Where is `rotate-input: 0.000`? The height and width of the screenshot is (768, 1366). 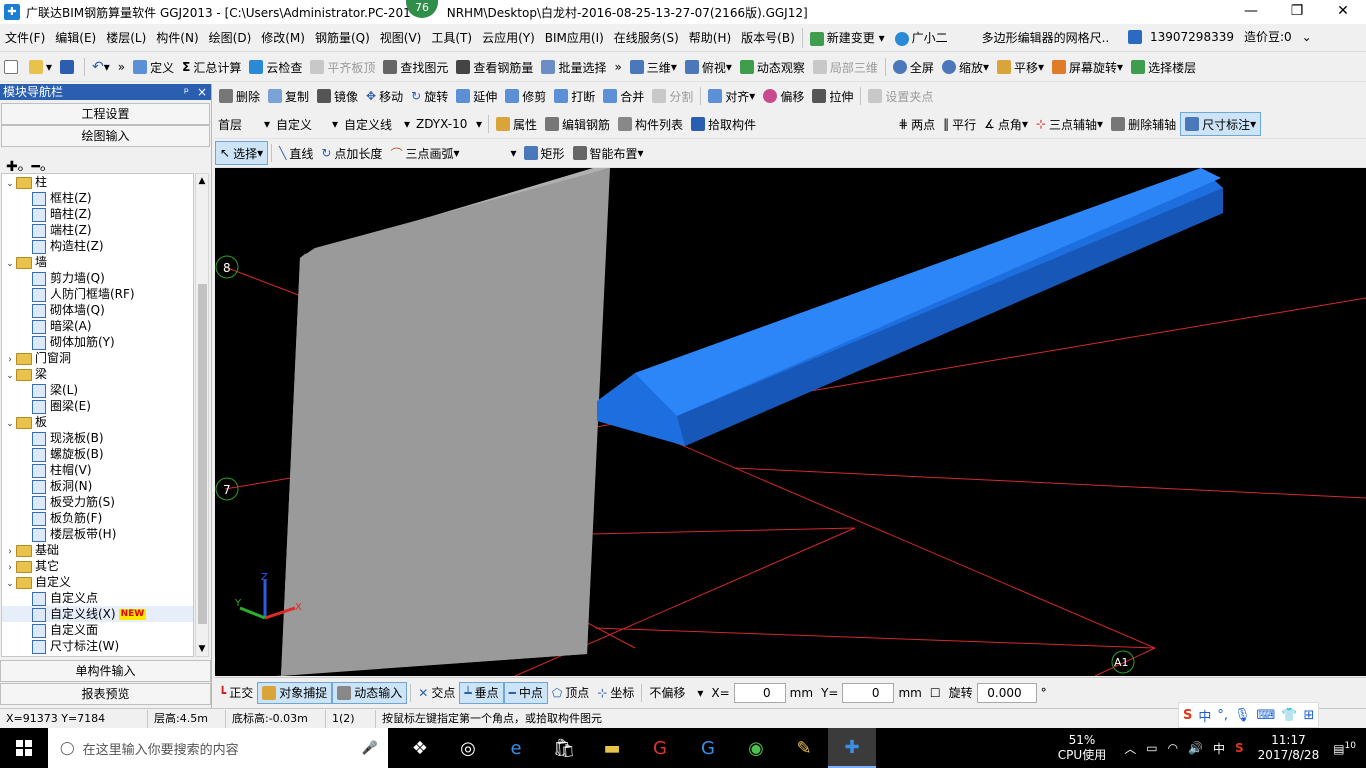
rotate-input: 0.000 is located at coordinates (1006, 692).